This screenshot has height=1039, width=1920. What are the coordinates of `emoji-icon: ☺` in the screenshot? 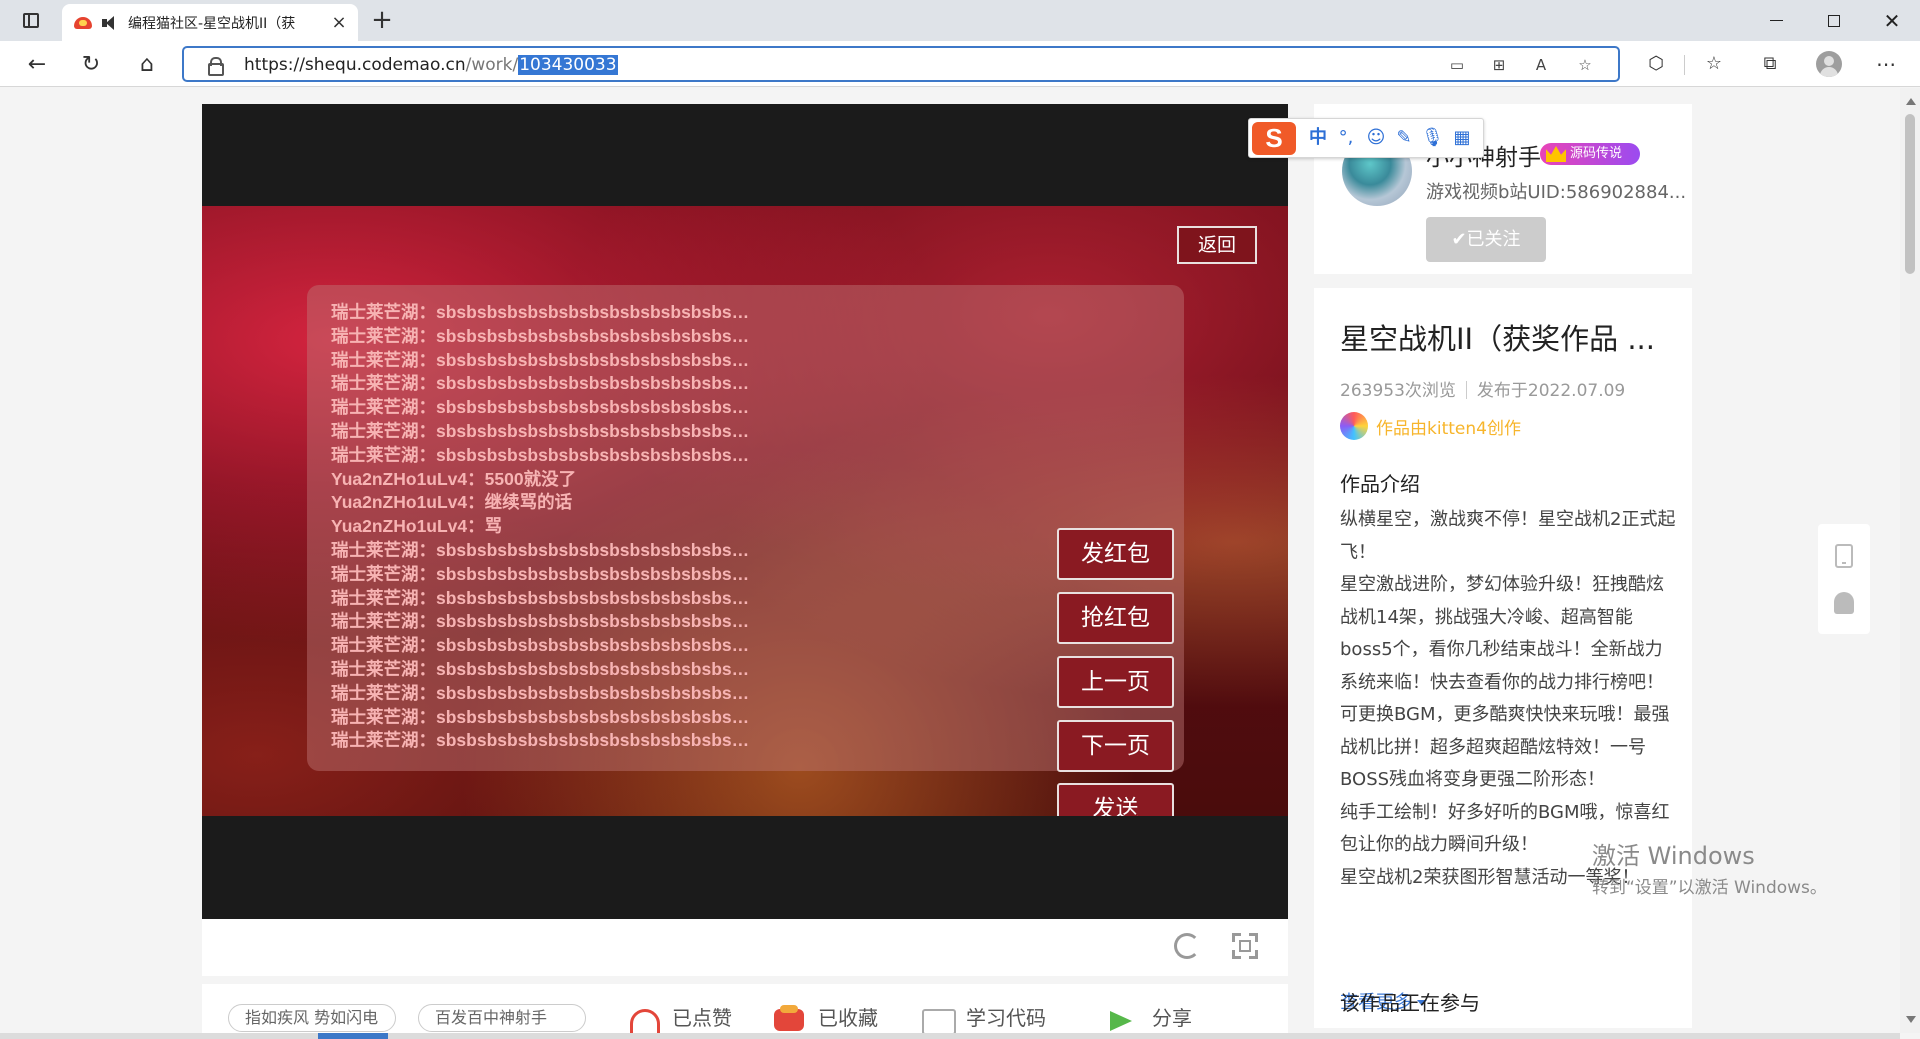 It's located at (1376, 138).